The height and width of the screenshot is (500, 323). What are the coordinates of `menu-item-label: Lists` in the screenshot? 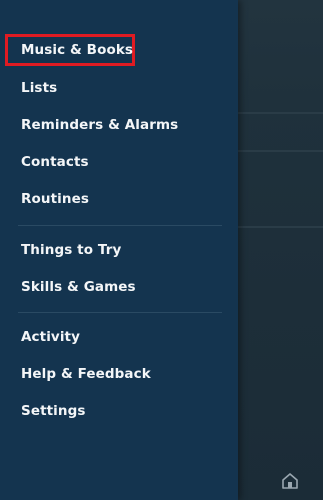 It's located at (39, 88).